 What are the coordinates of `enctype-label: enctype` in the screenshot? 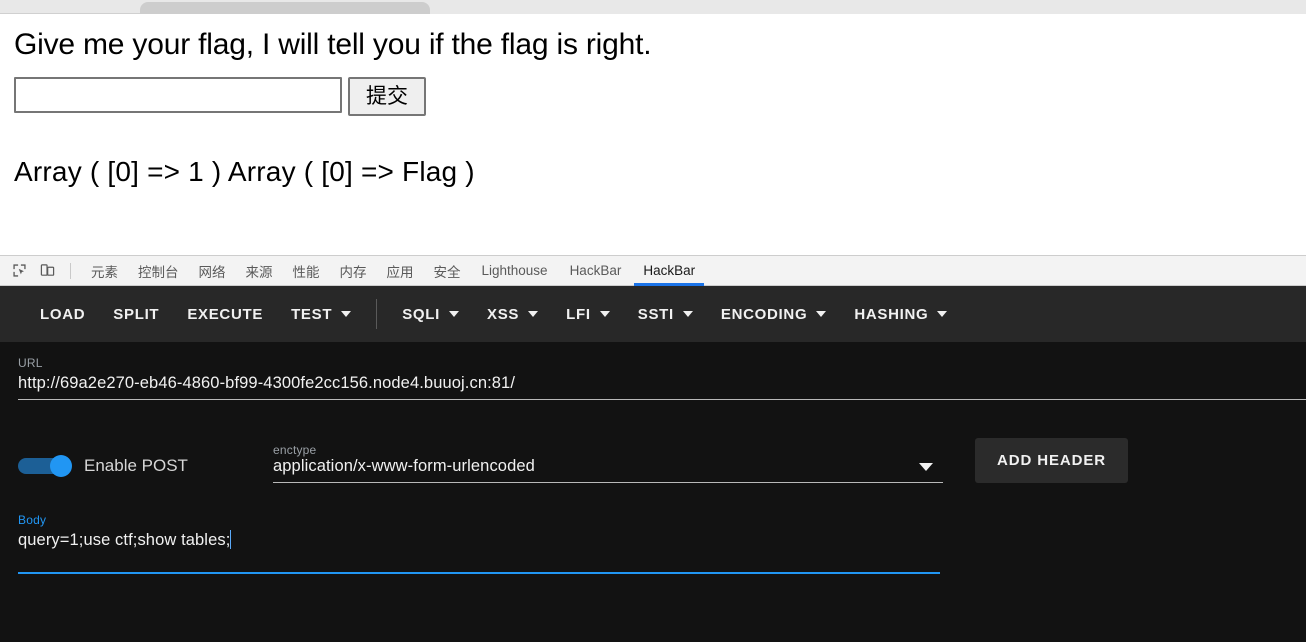 It's located at (295, 450).